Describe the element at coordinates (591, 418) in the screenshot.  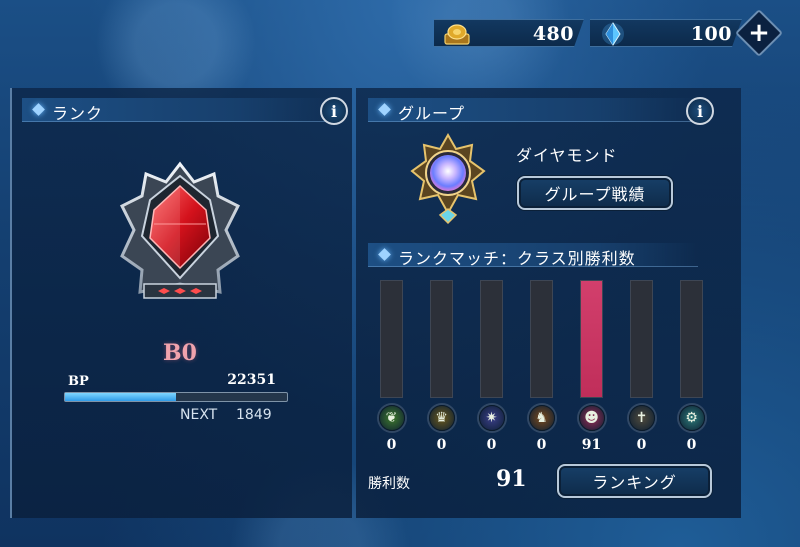
I see `demon-icon: ☻` at that location.